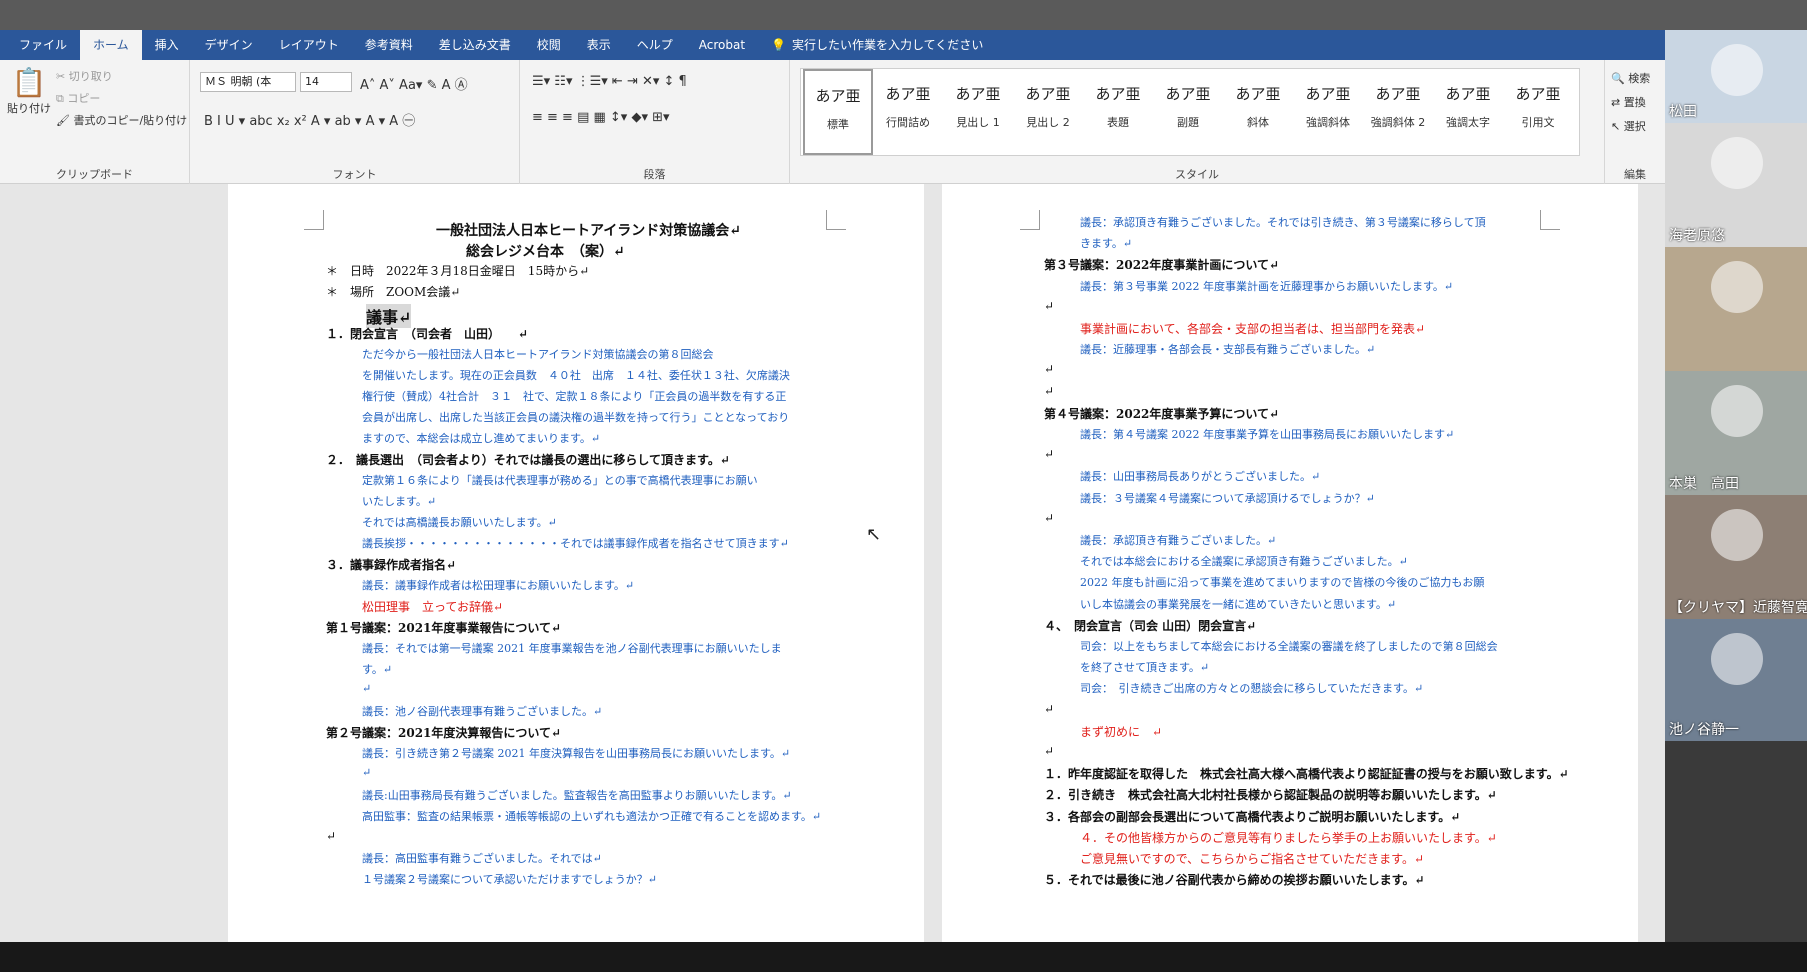 The image size is (1807, 972). What do you see at coordinates (111, 45) in the screenshot?
I see `tab-home: ホーム` at bounding box center [111, 45].